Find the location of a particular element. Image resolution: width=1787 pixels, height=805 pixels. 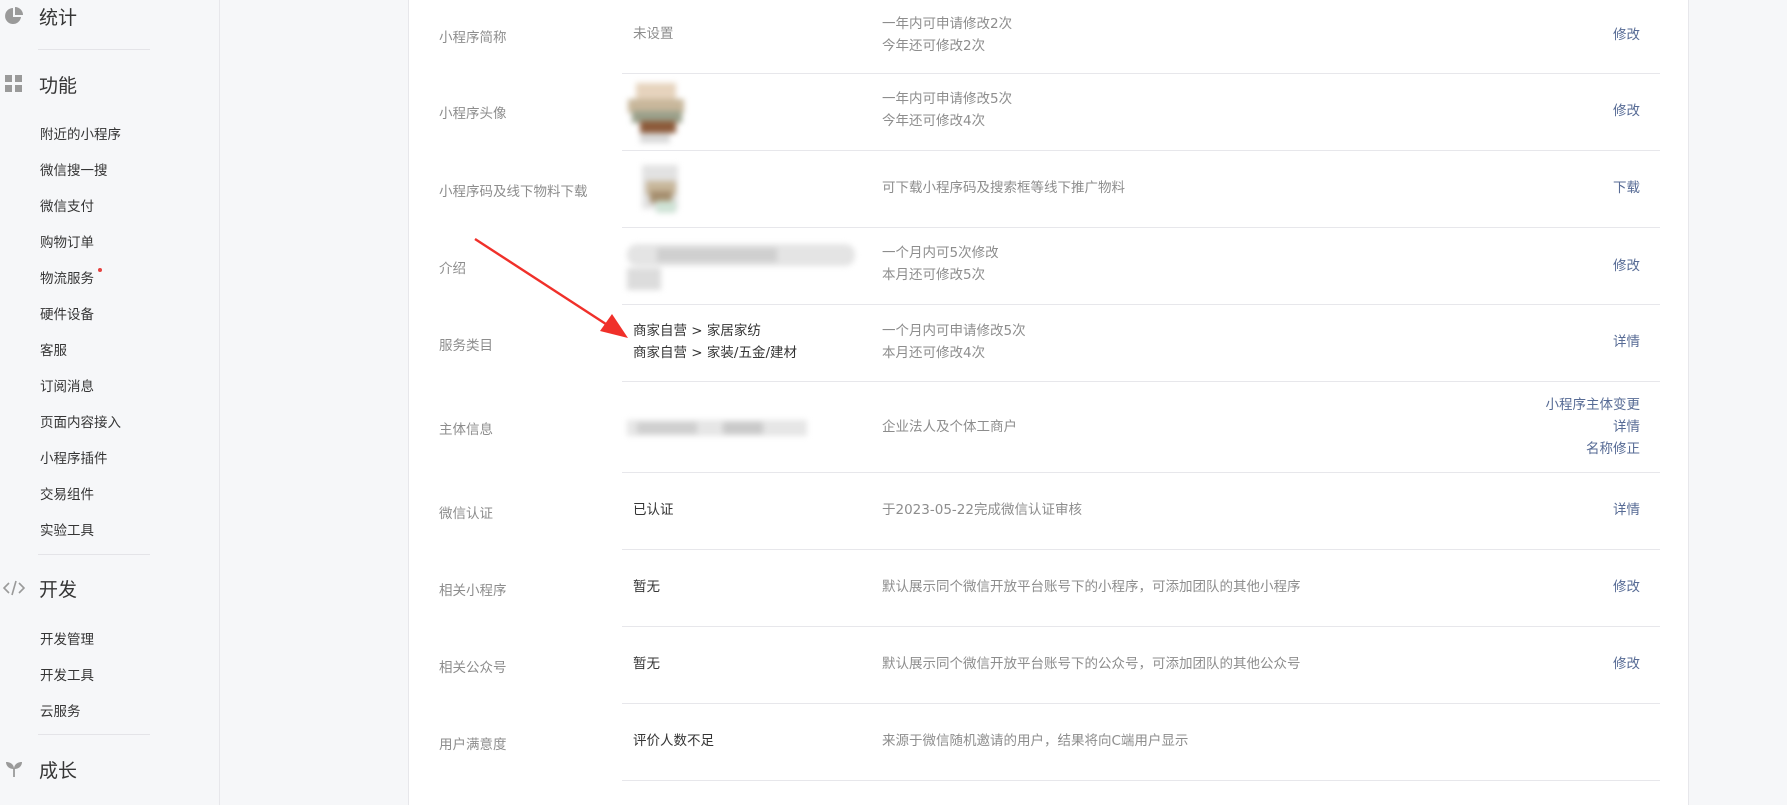

sidebar-item-label: 小程序插件 is located at coordinates (74, 459).